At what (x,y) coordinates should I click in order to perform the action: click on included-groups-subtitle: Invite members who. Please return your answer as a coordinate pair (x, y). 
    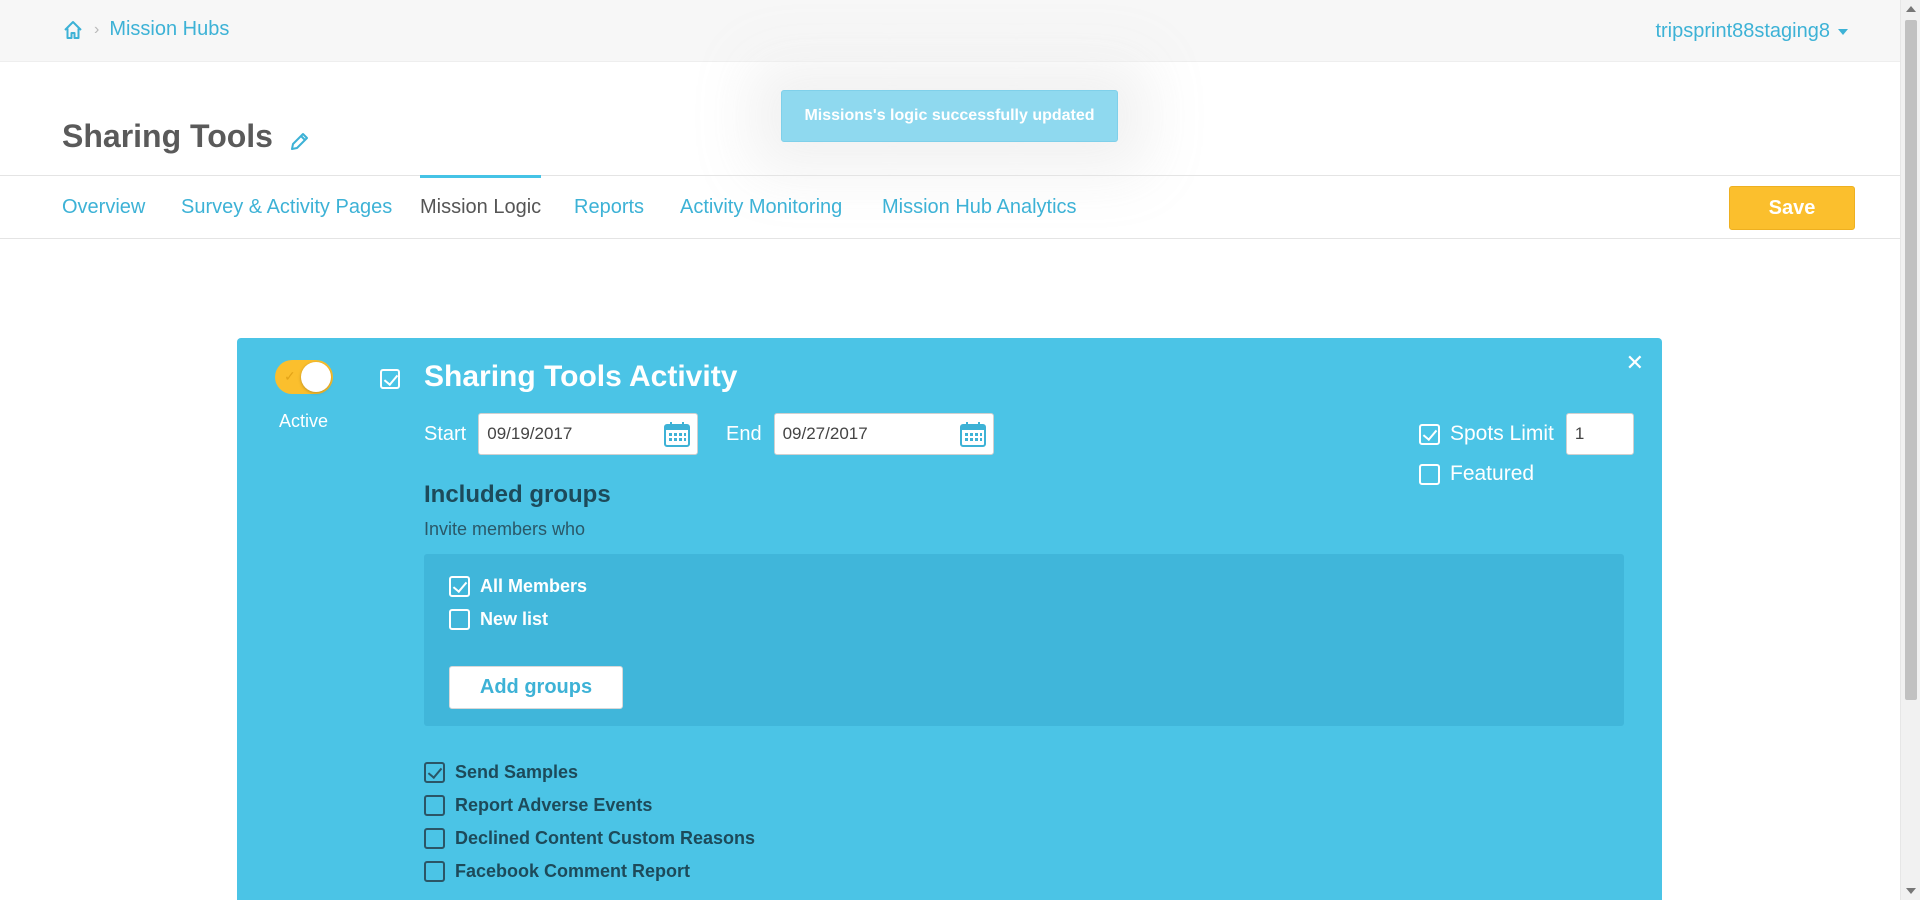
    Looking at the image, I should click on (505, 529).